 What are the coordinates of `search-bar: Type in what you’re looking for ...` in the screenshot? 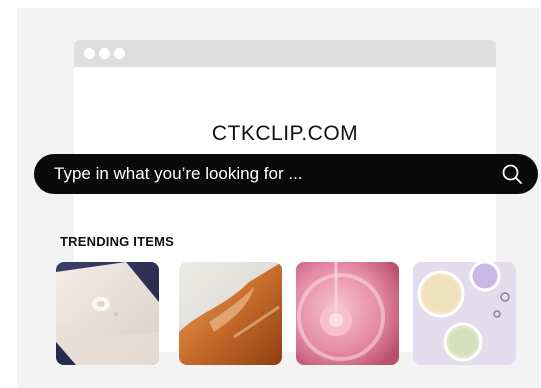 It's located at (286, 174).